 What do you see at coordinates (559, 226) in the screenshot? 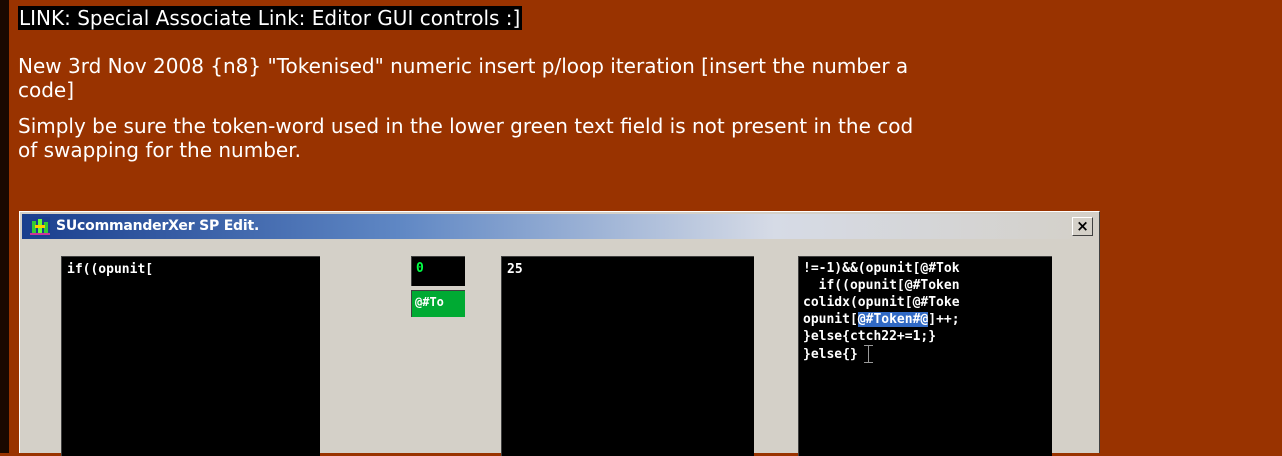
I see `window-title-bar: SUcommanderXer SP Edit. ×` at bounding box center [559, 226].